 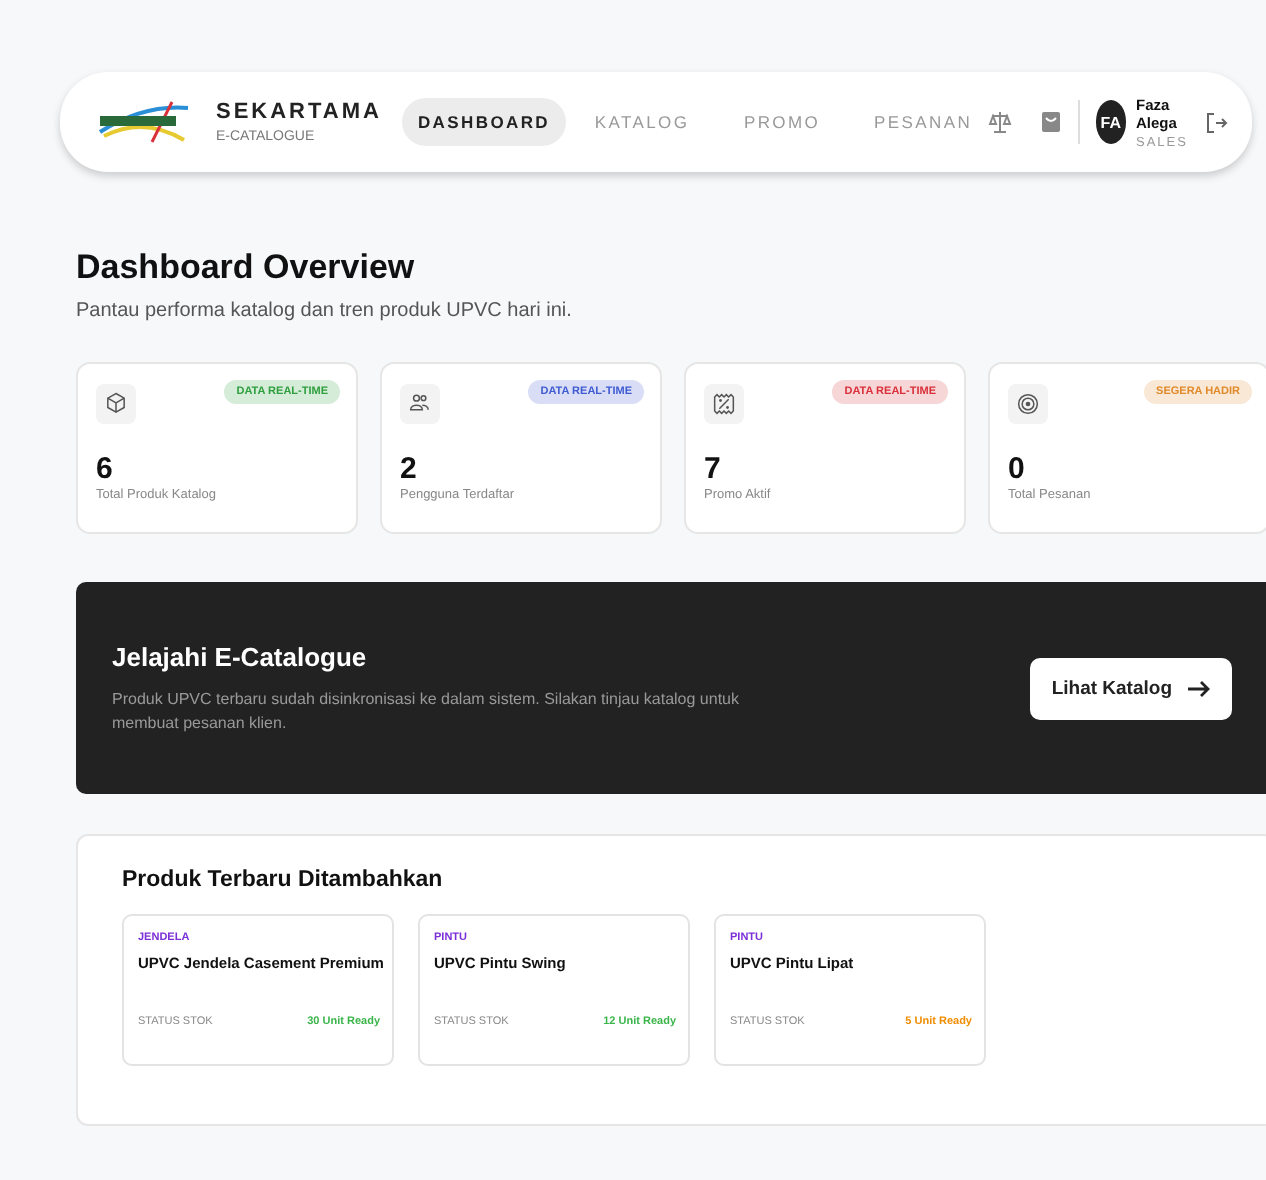 I want to click on banner-text: Produk UPVC terbaru sudah disinkronisasi ke dalam sistem. Silakan tinjau katalog untuk membuat pesanan klien., so click(x=426, y=711).